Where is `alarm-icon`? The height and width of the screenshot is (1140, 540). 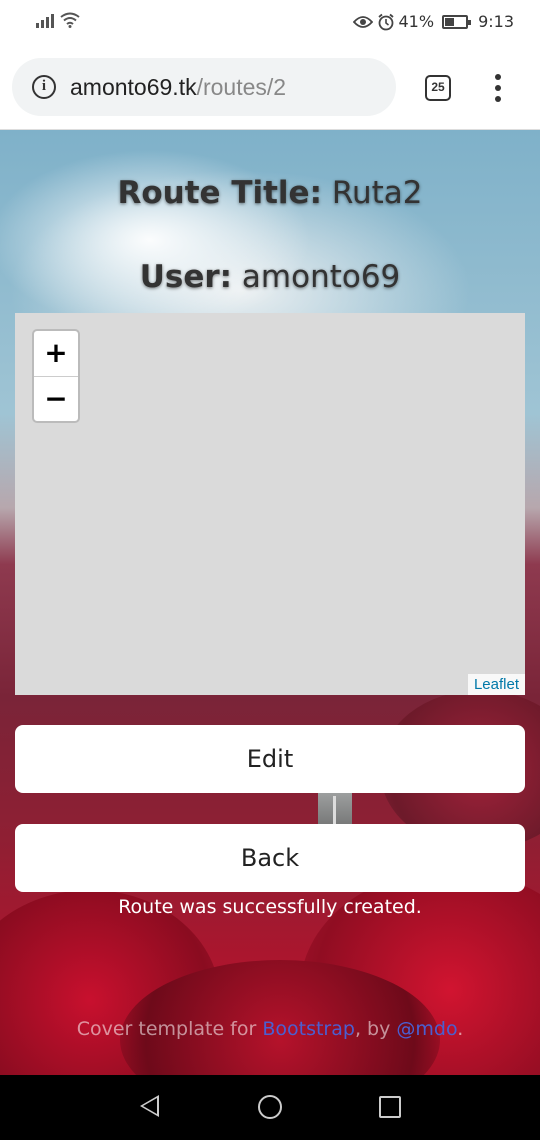
alarm-icon is located at coordinates (385, 21).